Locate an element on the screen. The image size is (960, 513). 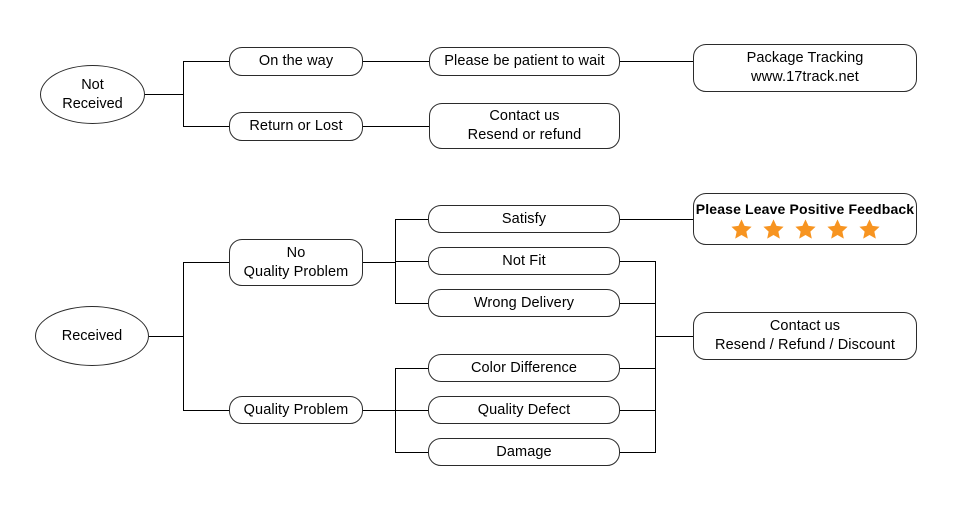
connector-bus-to-return-or-lost is located at coordinates (206, 126).